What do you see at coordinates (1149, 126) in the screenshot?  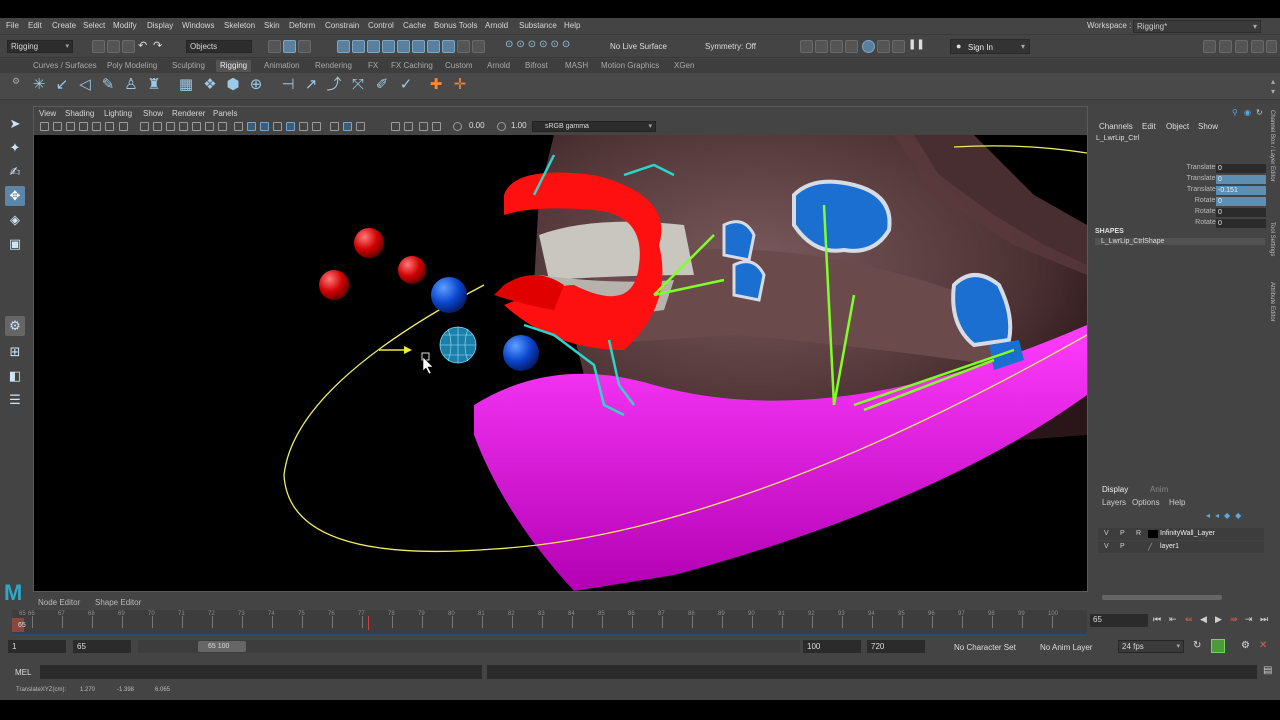 I see `cb-menu-edit: Edit` at bounding box center [1149, 126].